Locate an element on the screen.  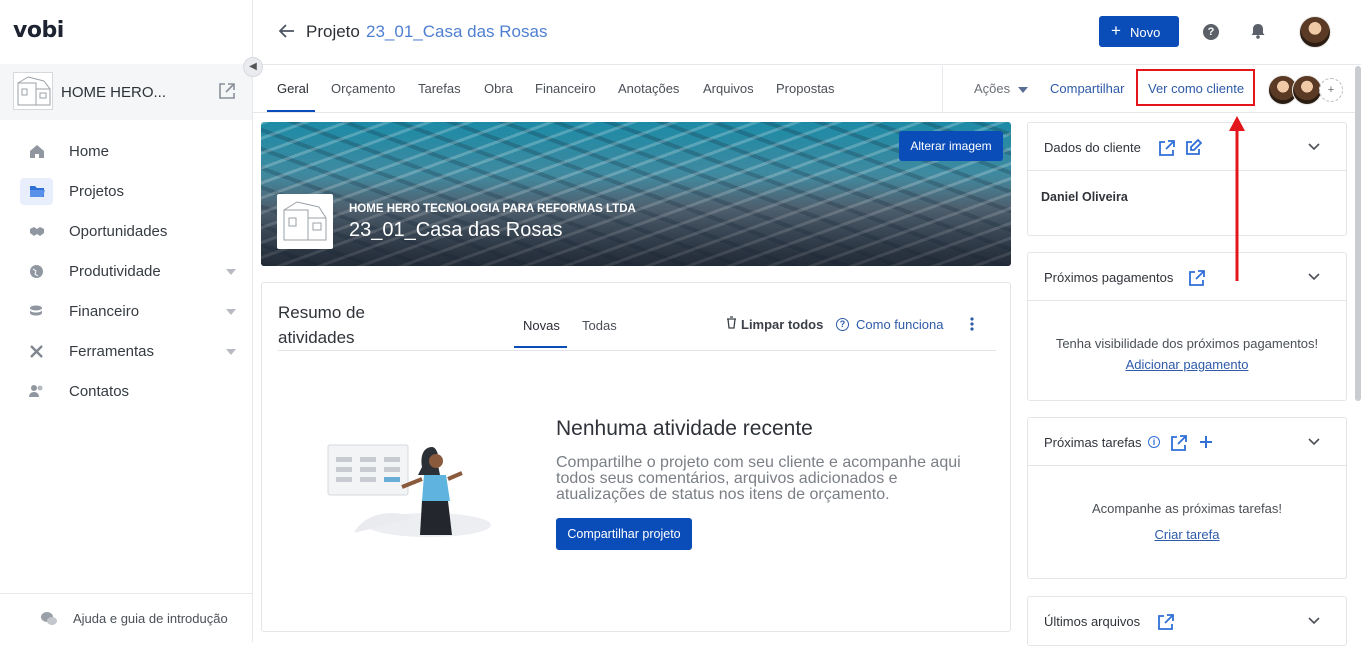
add-member-button: + is located at coordinates (1331, 90).